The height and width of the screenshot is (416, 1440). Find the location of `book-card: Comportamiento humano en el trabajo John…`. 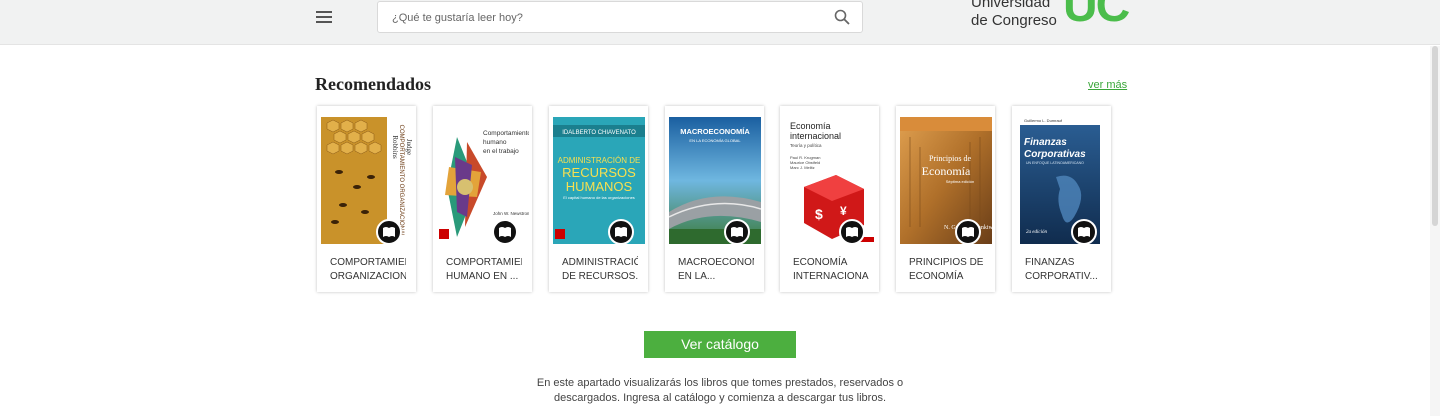

book-card: Comportamiento humano en el trabajo John… is located at coordinates (482, 199).